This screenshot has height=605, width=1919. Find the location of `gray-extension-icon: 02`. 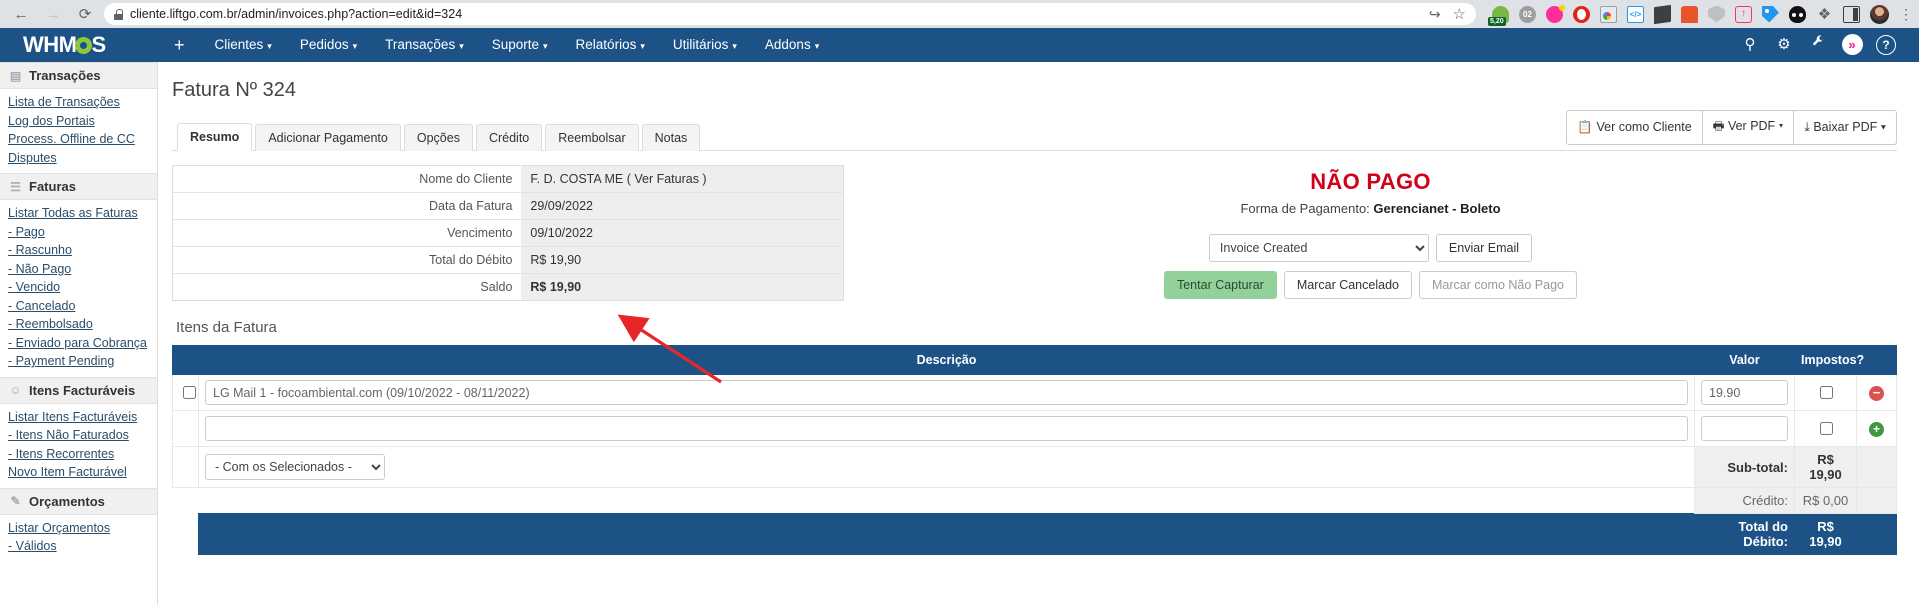

gray-extension-icon: 02 is located at coordinates (1527, 14).